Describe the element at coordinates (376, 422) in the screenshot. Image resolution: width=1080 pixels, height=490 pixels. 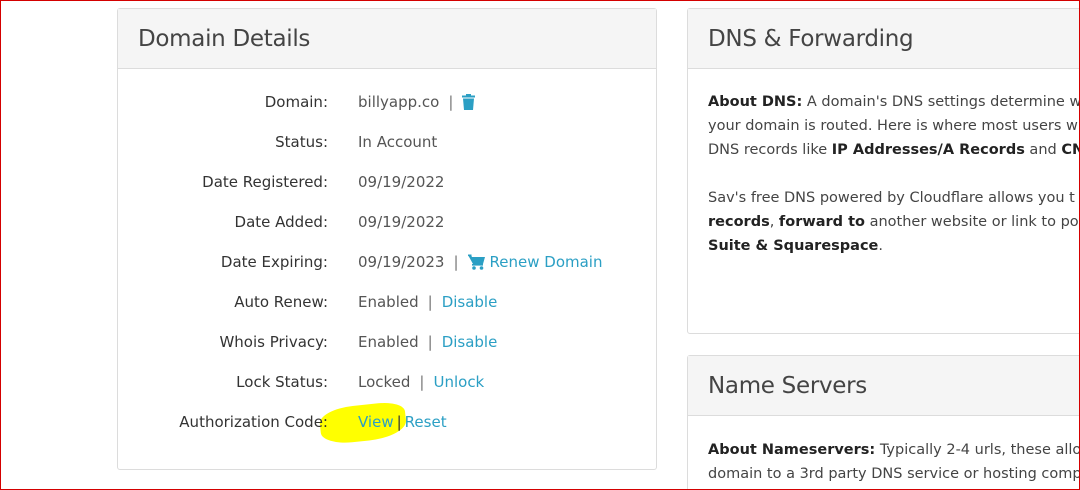
I see `auth-code-view-link: View` at that location.